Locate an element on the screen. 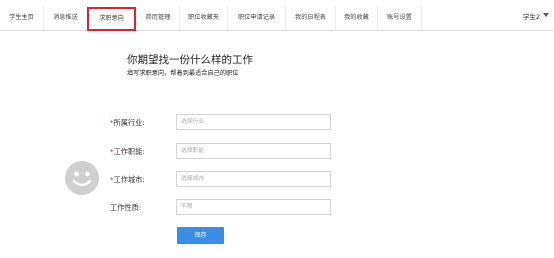 This screenshot has width=554, height=258. page-heading: 你期望找一份什么样的工作 is located at coordinates (190, 60).